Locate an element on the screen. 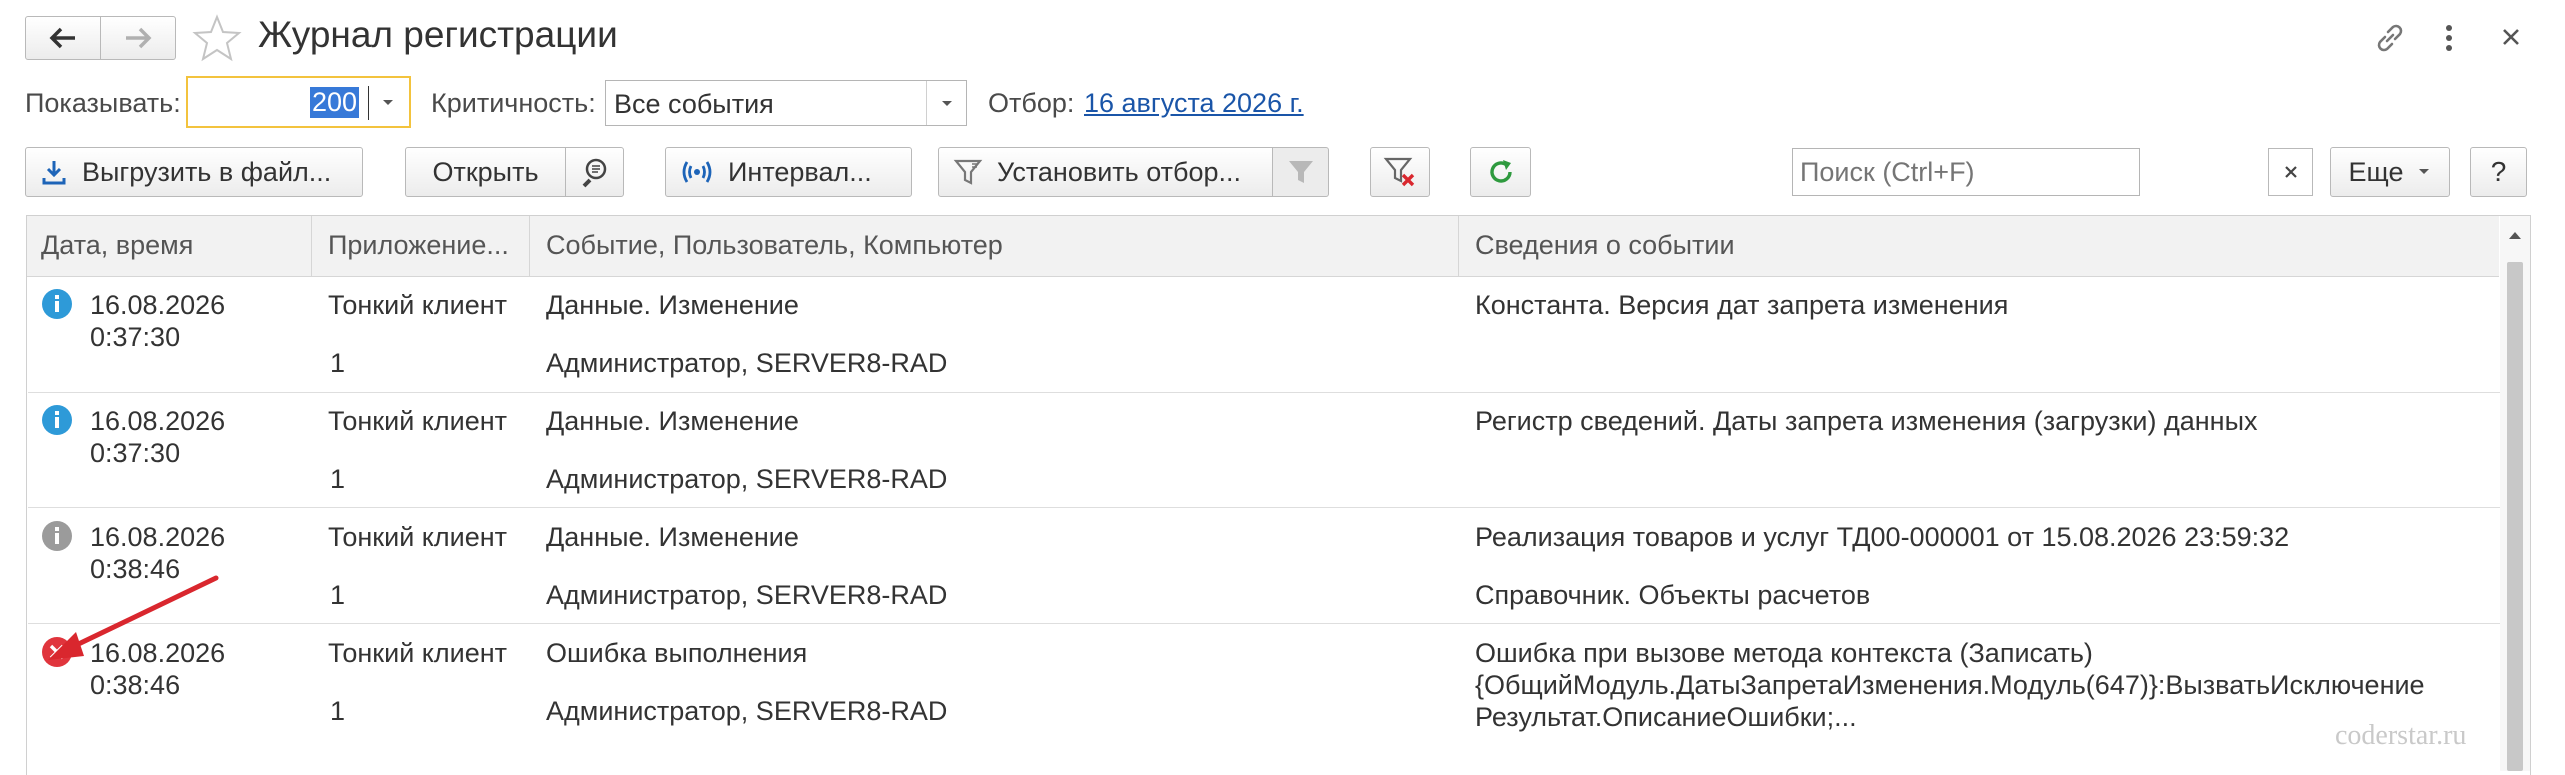 This screenshot has height=775, width=2565. download-icon is located at coordinates (54, 173).